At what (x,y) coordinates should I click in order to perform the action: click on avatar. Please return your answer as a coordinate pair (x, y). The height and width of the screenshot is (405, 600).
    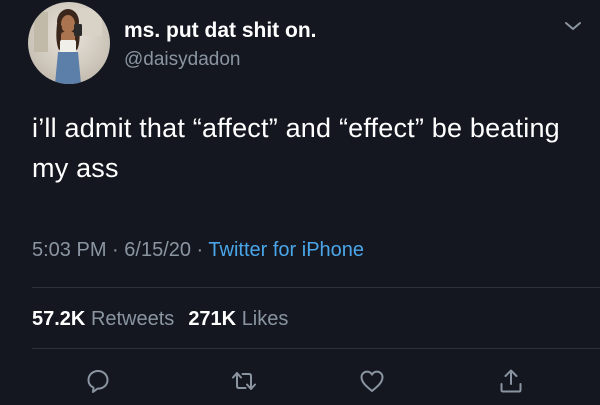
    Looking at the image, I should click on (69, 43).